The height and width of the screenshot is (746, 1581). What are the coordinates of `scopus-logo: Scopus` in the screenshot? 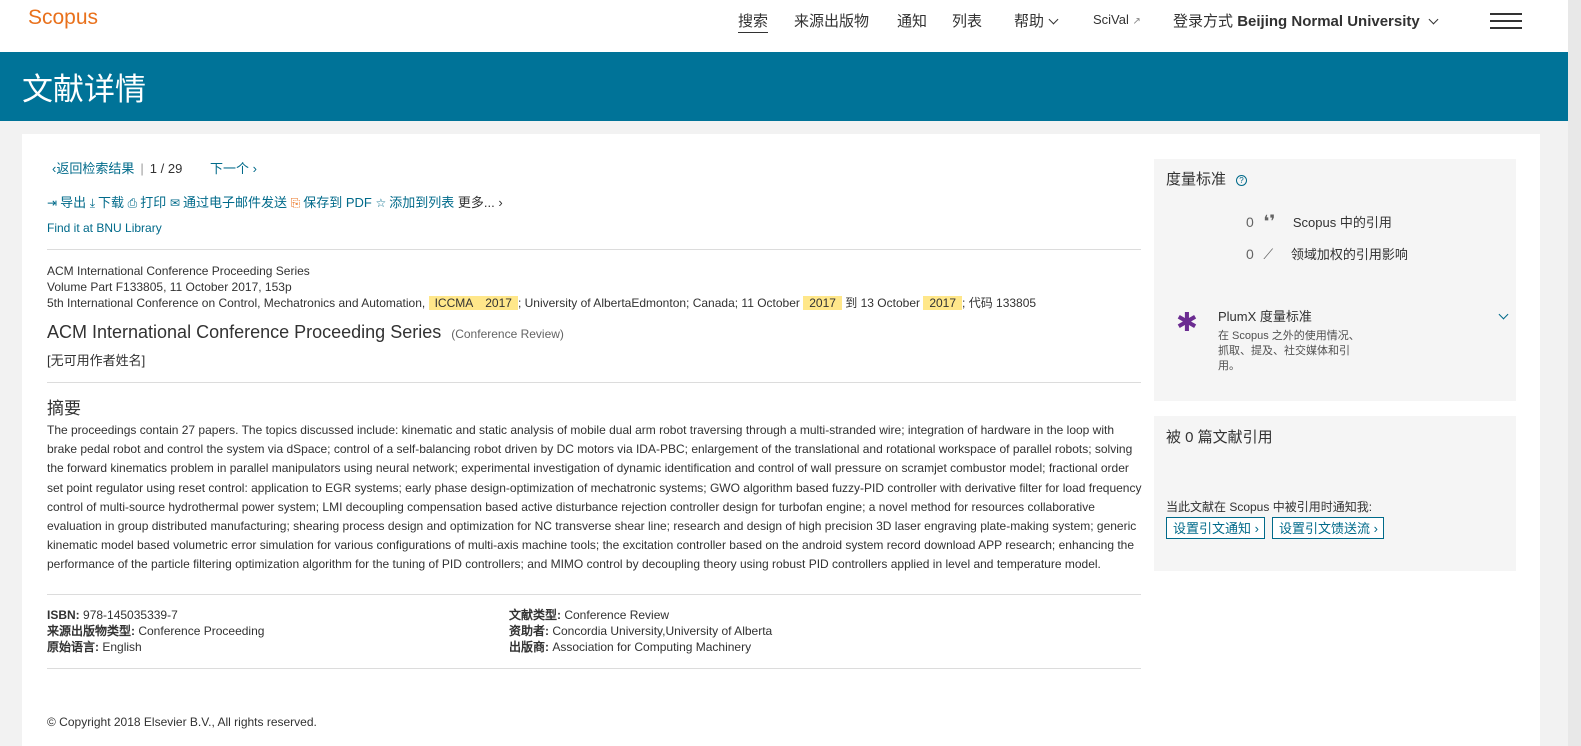 It's located at (63, 18).